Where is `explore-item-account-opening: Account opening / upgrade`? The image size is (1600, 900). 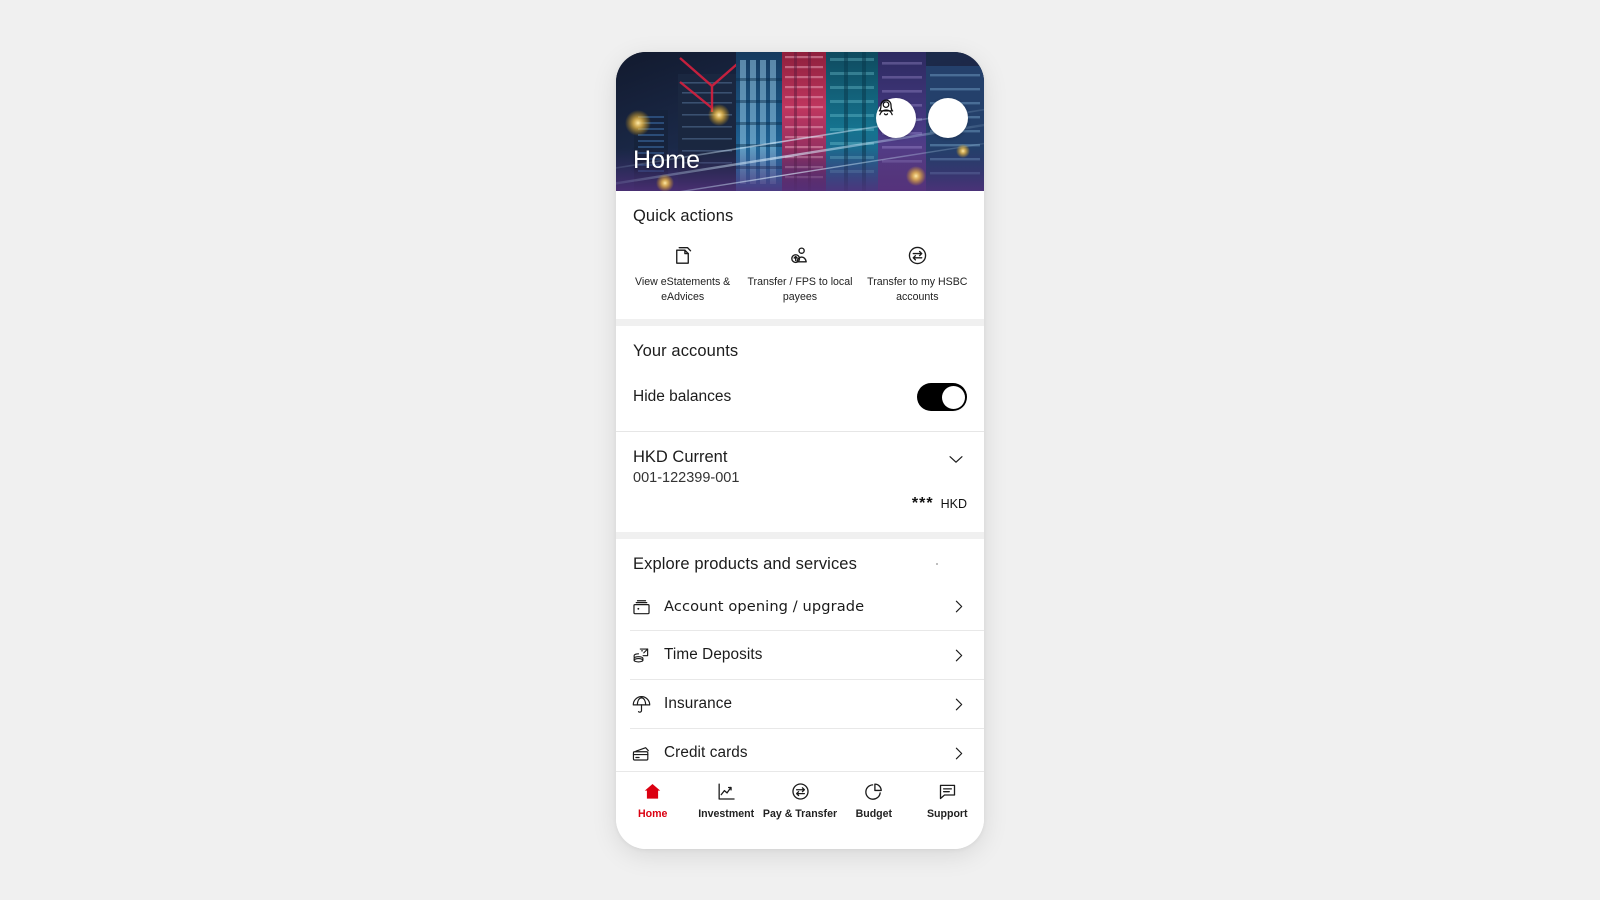
explore-item-account-opening: Account opening / upgrade is located at coordinates (800, 606).